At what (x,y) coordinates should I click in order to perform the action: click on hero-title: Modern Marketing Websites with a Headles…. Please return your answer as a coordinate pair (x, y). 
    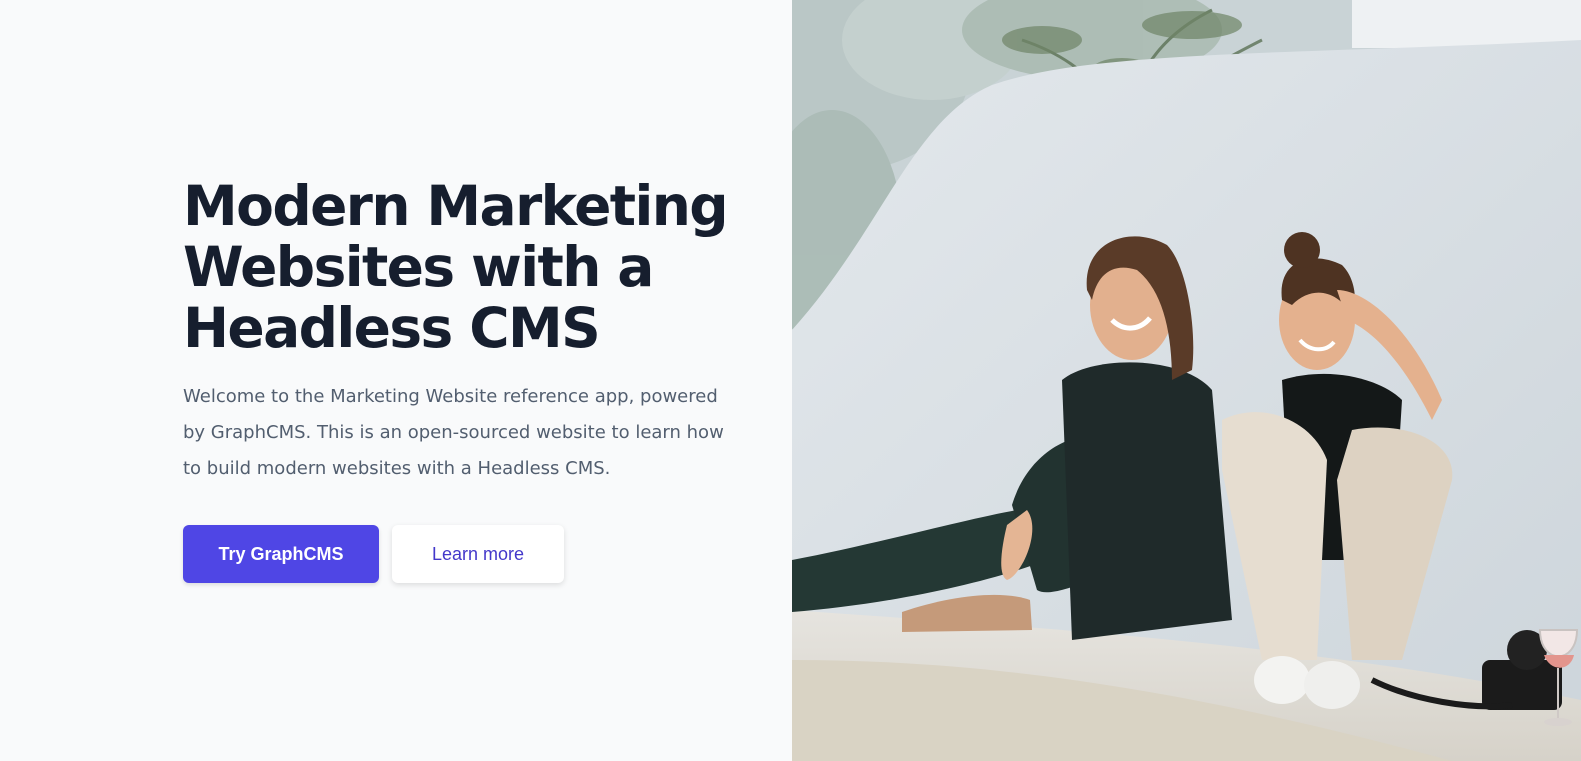
    Looking at the image, I should click on (463, 267).